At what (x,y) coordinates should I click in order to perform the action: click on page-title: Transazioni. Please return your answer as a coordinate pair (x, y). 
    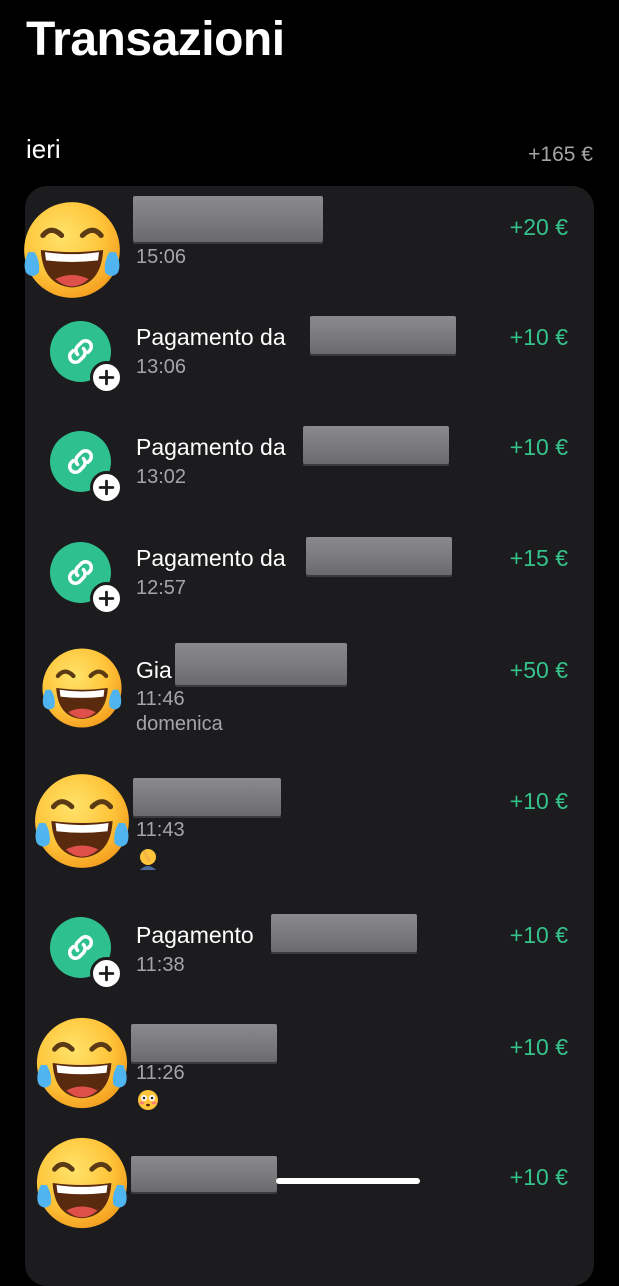
    Looking at the image, I should click on (155, 39).